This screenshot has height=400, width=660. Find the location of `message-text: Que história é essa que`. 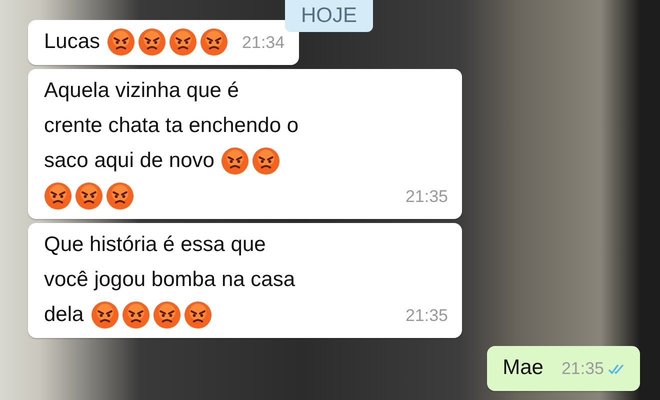

message-text: Que história é essa que is located at coordinates (155, 244).